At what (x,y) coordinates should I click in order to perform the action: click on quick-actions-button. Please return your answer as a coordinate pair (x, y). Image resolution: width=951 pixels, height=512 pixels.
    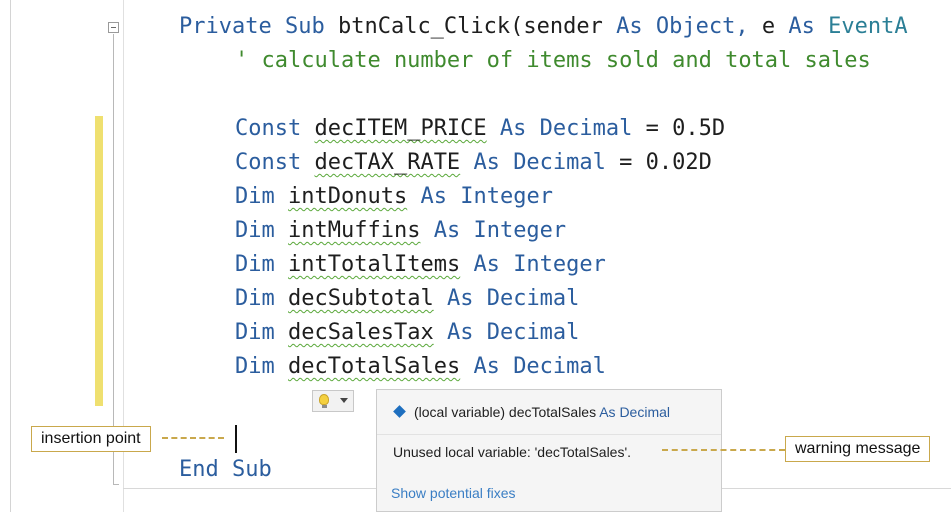
    Looking at the image, I should click on (333, 401).